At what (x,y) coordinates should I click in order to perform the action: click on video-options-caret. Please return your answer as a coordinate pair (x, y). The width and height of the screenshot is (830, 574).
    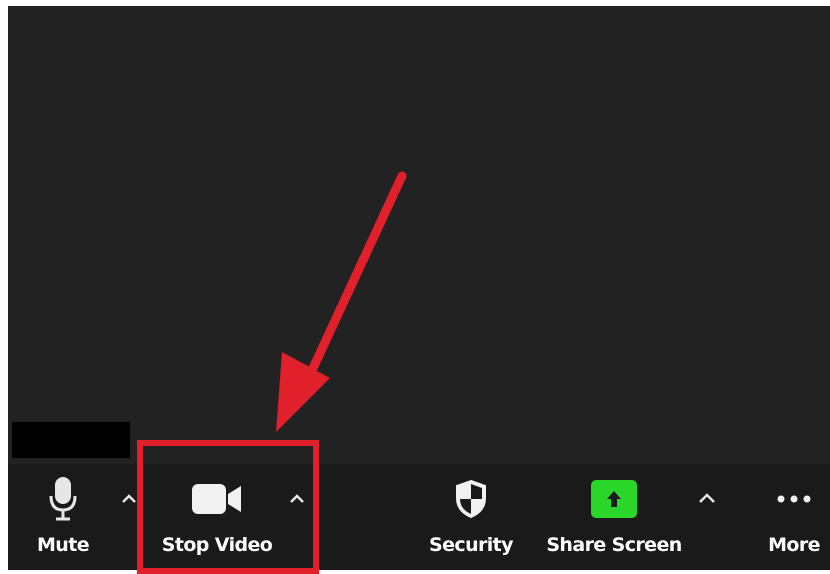
    Looking at the image, I should click on (297, 500).